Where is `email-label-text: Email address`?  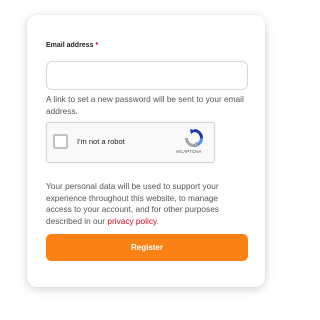
email-label-text: Email address is located at coordinates (70, 45).